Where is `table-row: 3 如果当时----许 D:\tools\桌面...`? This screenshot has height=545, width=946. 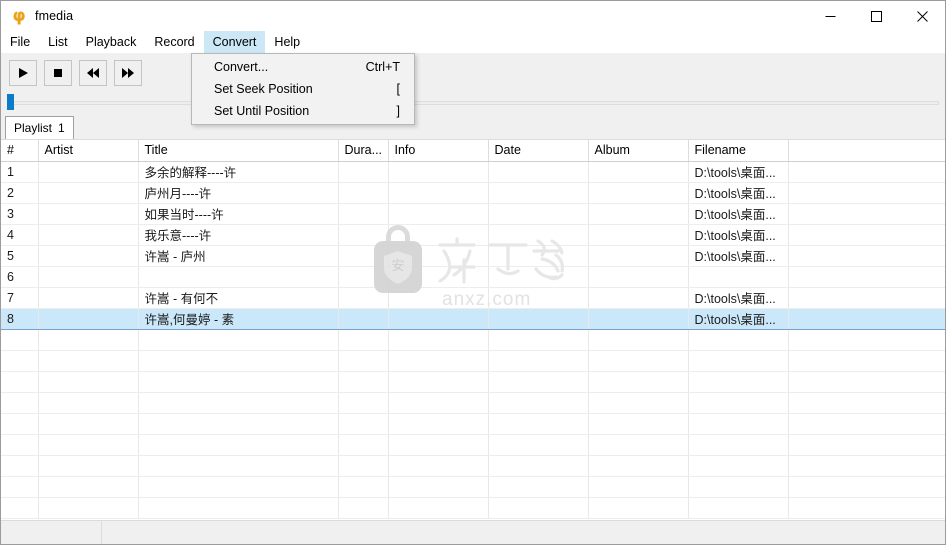 table-row: 3 如果当时----许 D:\tools\桌面... is located at coordinates (473, 214).